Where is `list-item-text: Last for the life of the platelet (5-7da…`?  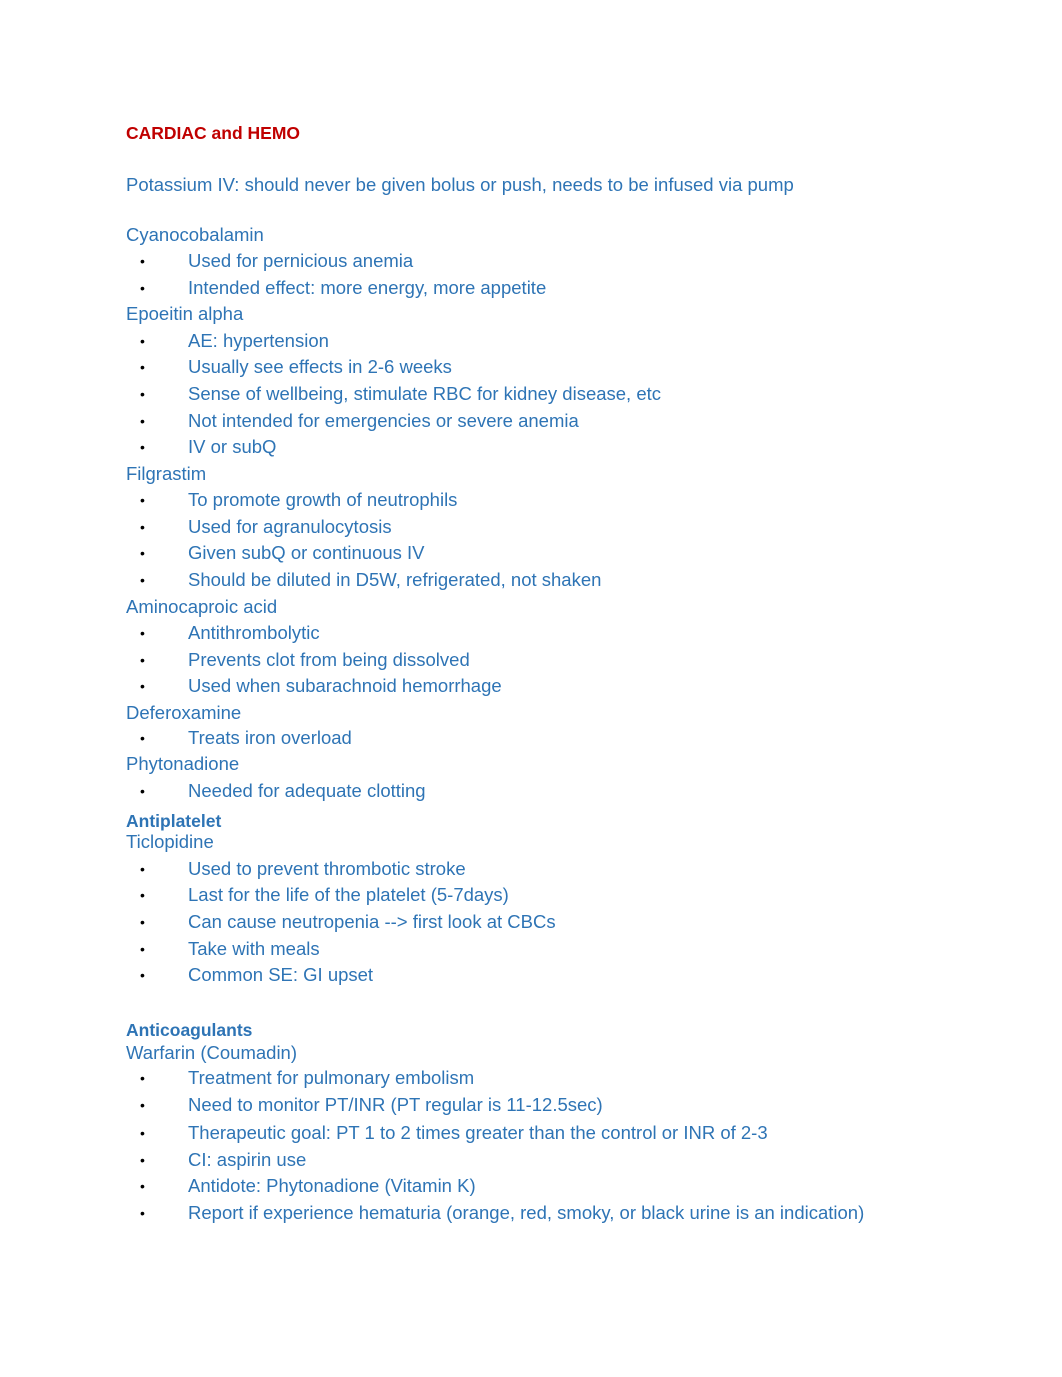
list-item-text: Last for the life of the platelet (5-7da… is located at coordinates (348, 894).